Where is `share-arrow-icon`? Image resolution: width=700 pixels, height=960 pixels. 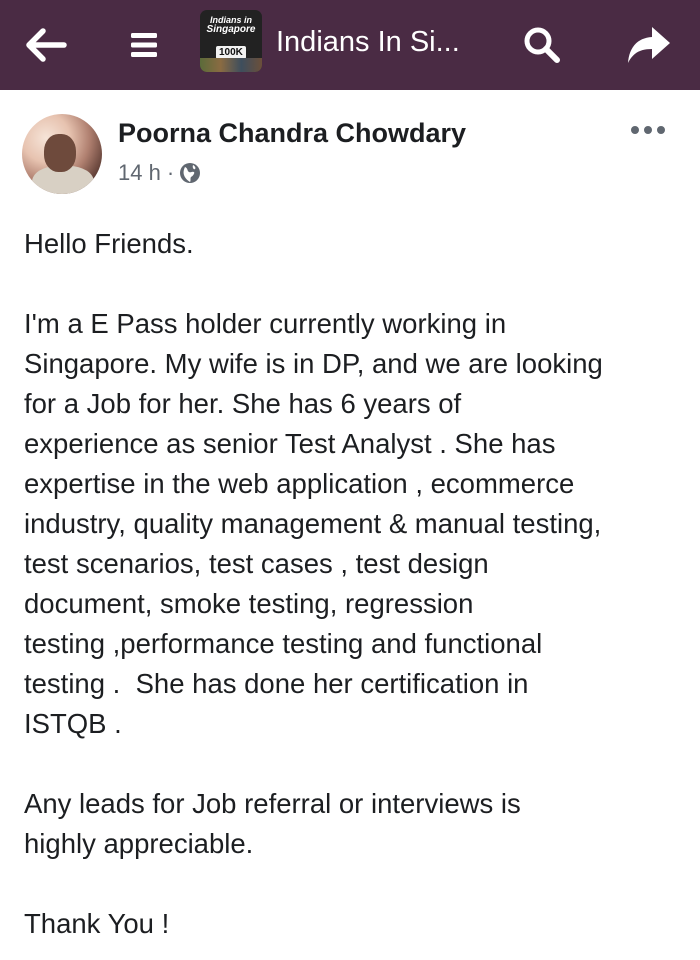 share-arrow-icon is located at coordinates (649, 45).